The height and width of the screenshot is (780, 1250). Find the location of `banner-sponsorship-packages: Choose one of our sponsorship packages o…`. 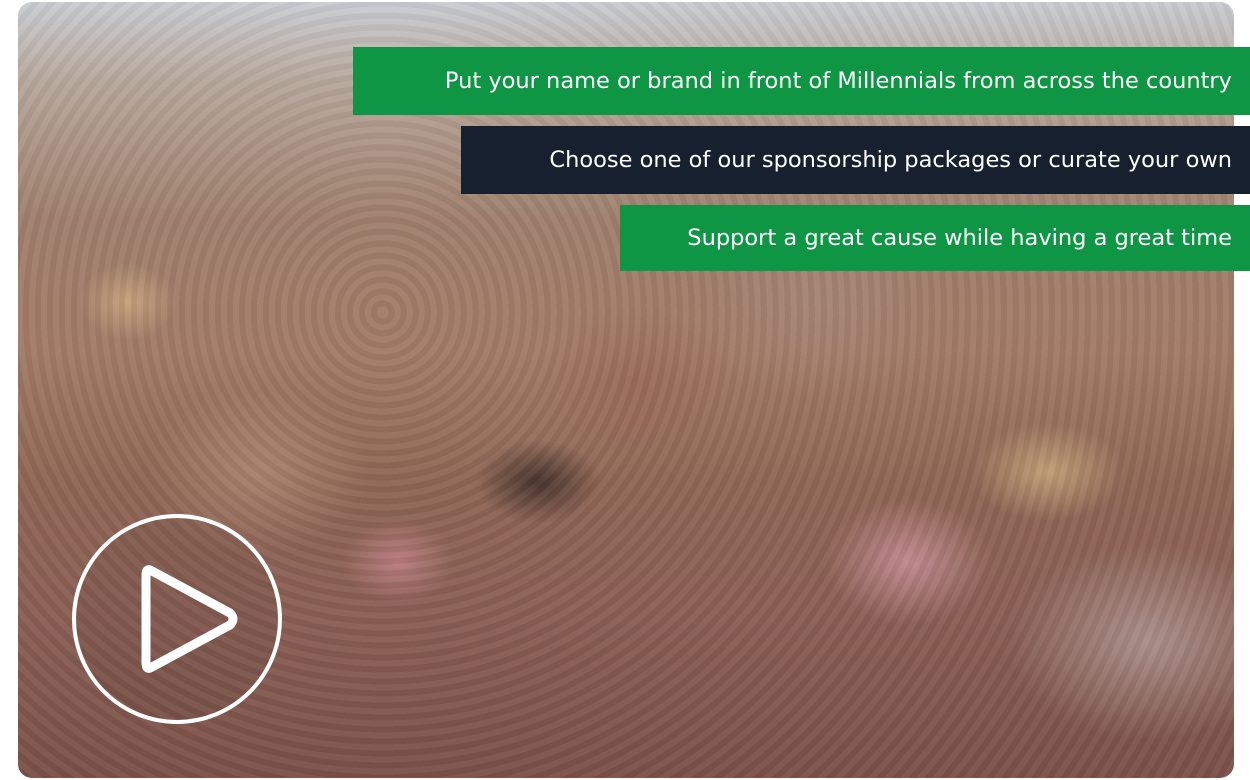

banner-sponsorship-packages: Choose one of our sponsorship packages o… is located at coordinates (855, 160).